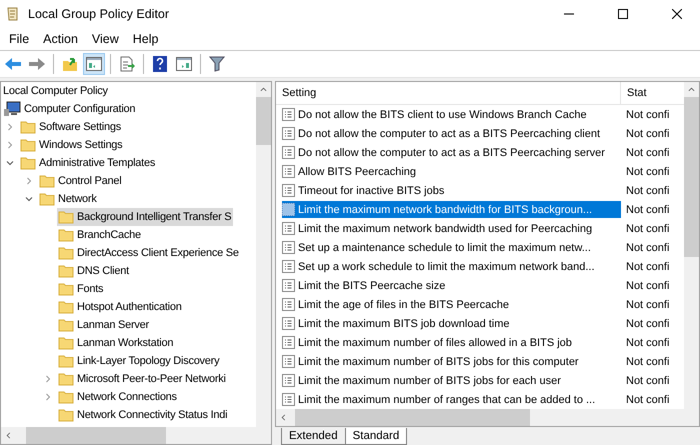  What do you see at coordinates (81, 181) in the screenshot?
I see `tree-item: Control Panel` at bounding box center [81, 181].